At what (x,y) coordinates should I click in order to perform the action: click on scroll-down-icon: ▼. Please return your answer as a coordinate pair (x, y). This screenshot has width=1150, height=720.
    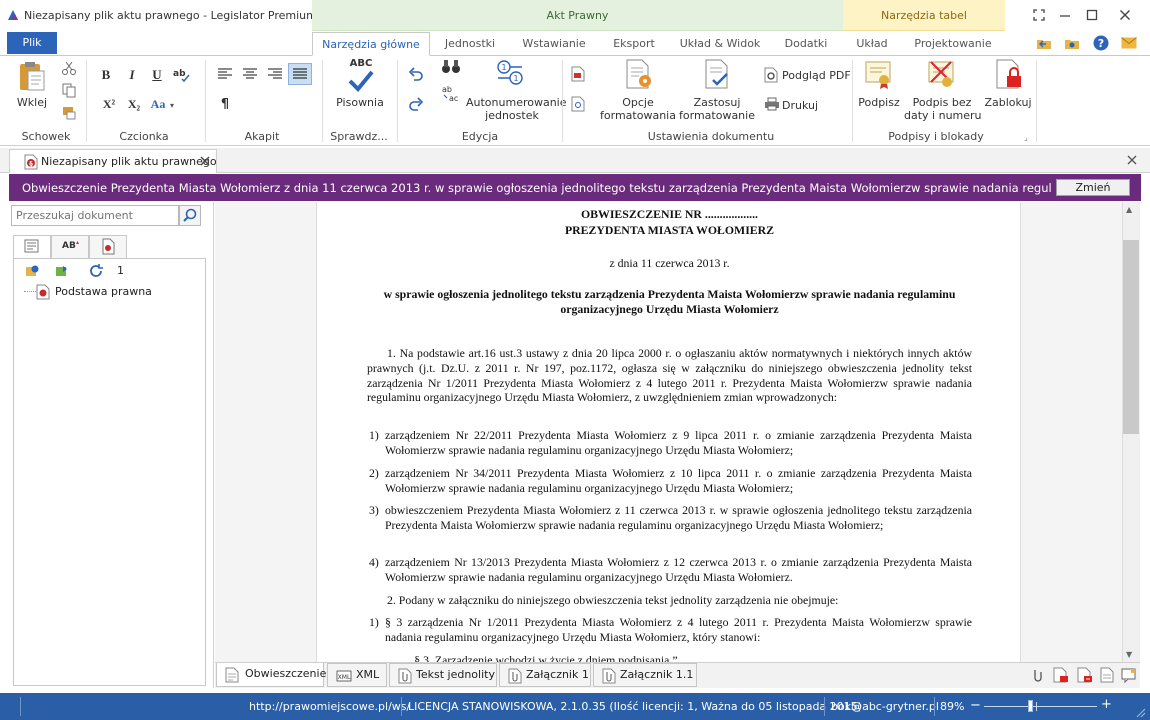
    Looking at the image, I should click on (1129, 654).